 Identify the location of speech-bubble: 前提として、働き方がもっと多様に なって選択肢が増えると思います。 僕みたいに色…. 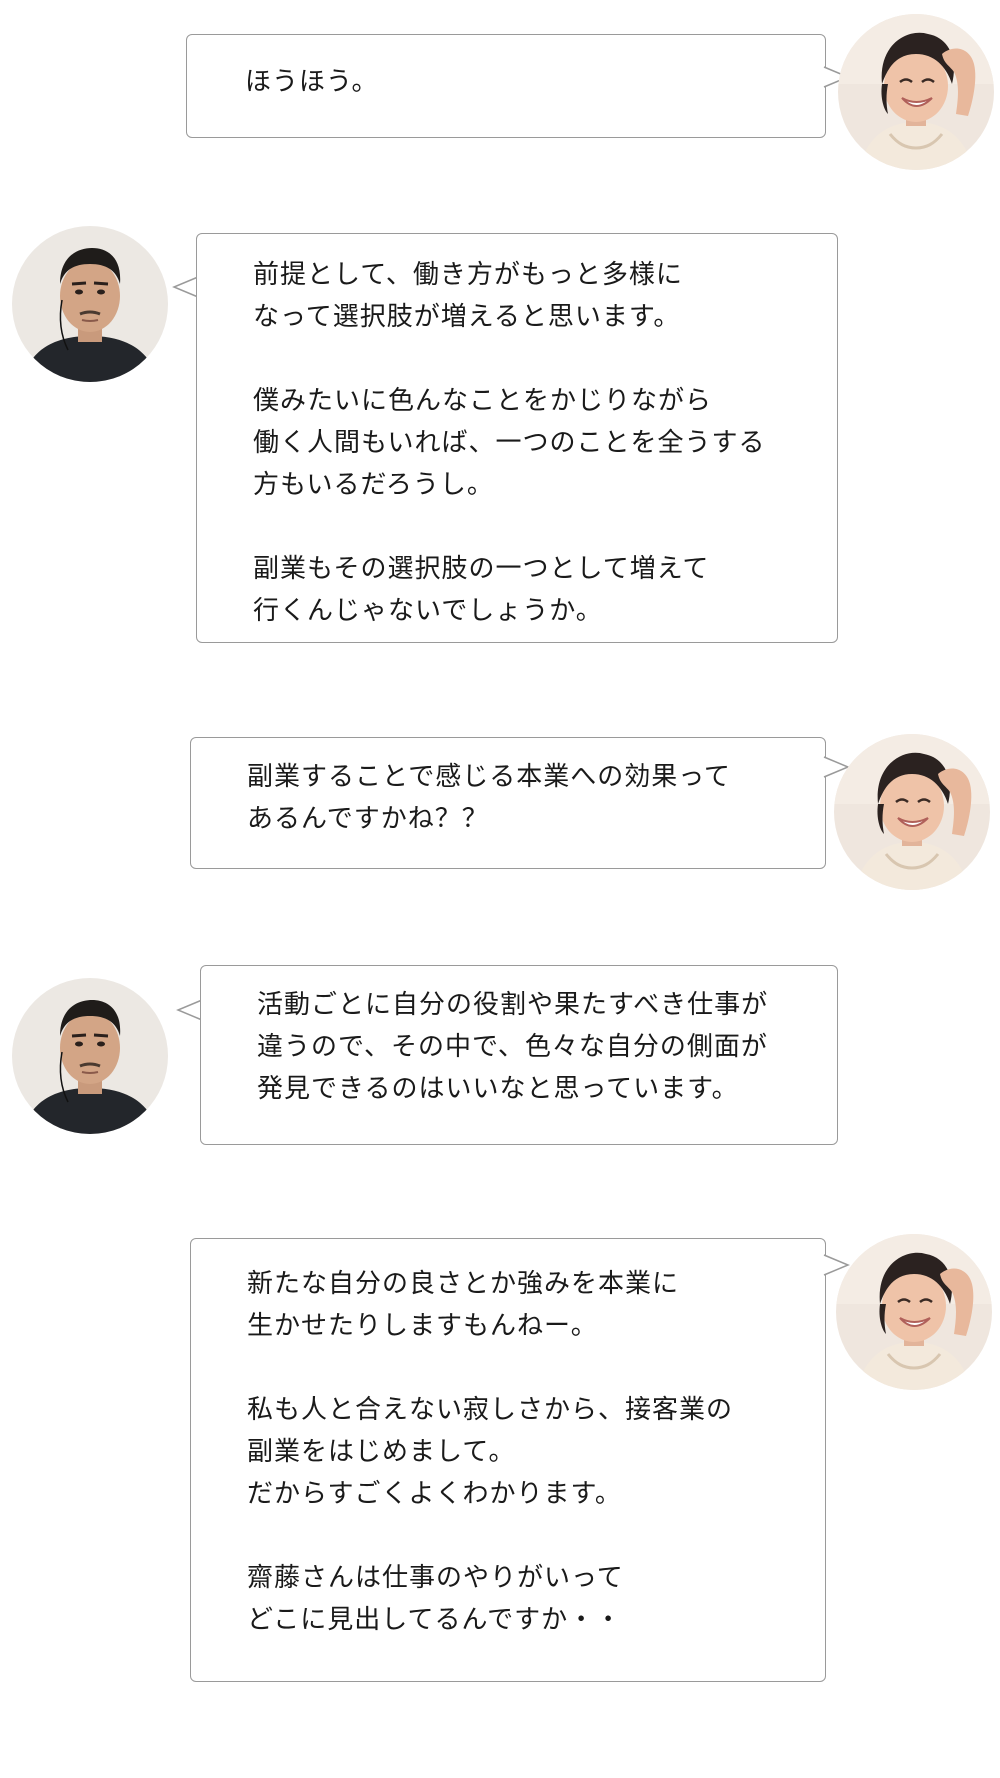
(517, 438).